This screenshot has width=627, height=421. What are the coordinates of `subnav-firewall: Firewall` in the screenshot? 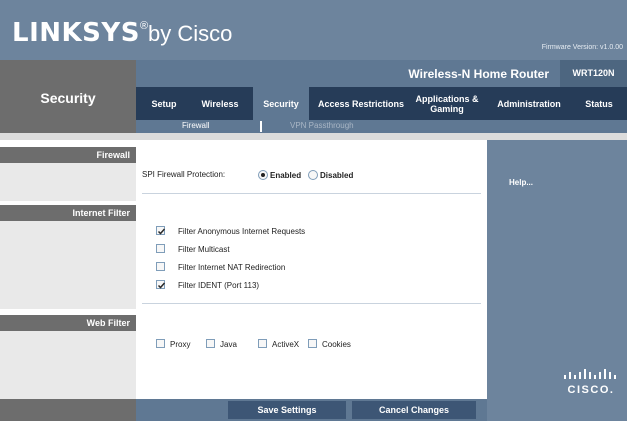 It's located at (196, 125).